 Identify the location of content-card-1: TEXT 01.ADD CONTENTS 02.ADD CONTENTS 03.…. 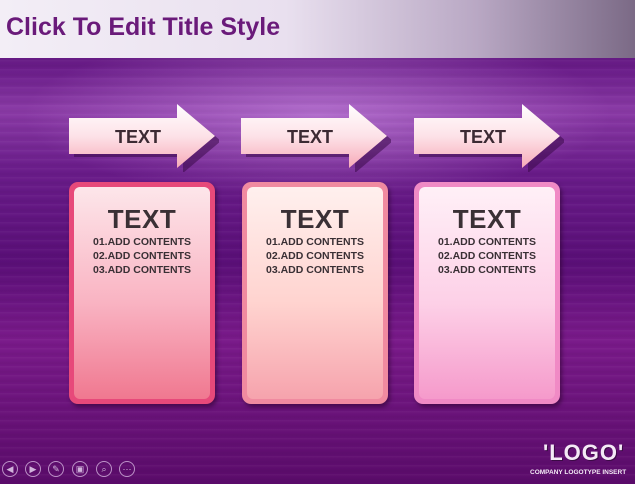
(142, 293).